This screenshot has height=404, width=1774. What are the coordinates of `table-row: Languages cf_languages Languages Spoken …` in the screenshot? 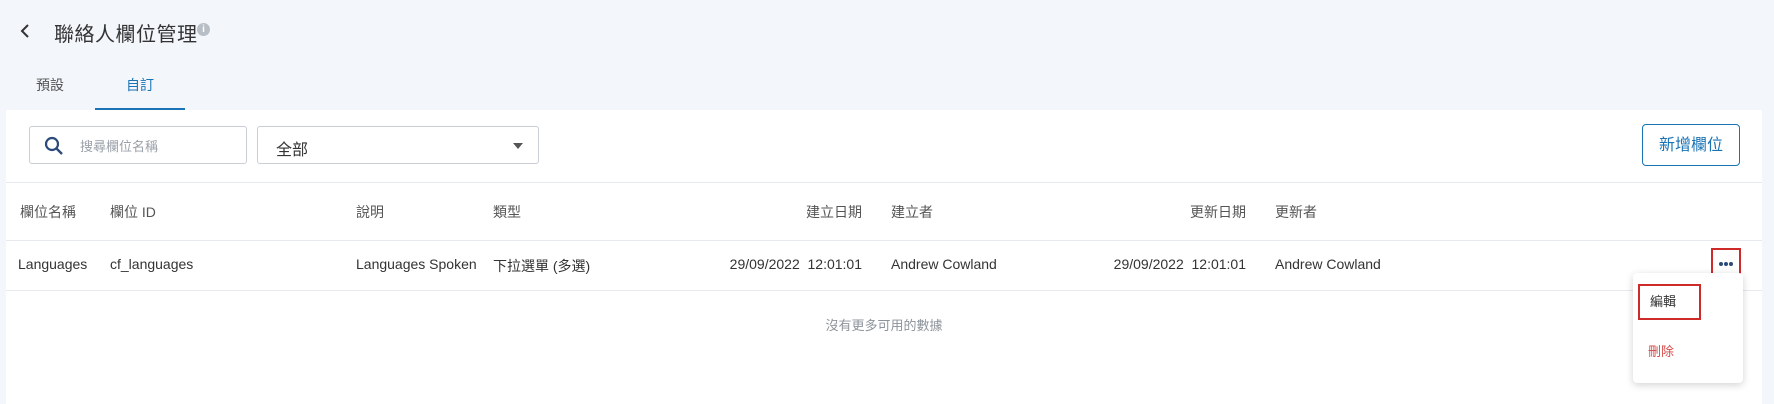 It's located at (884, 265).